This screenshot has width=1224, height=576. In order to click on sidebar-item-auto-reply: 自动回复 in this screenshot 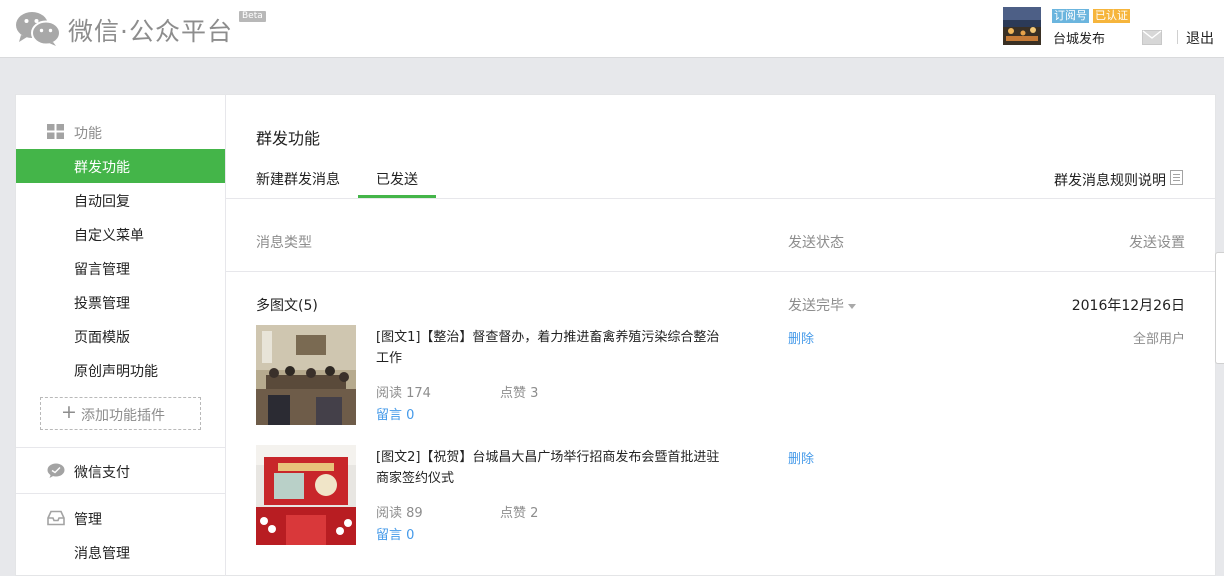, I will do `click(120, 200)`.